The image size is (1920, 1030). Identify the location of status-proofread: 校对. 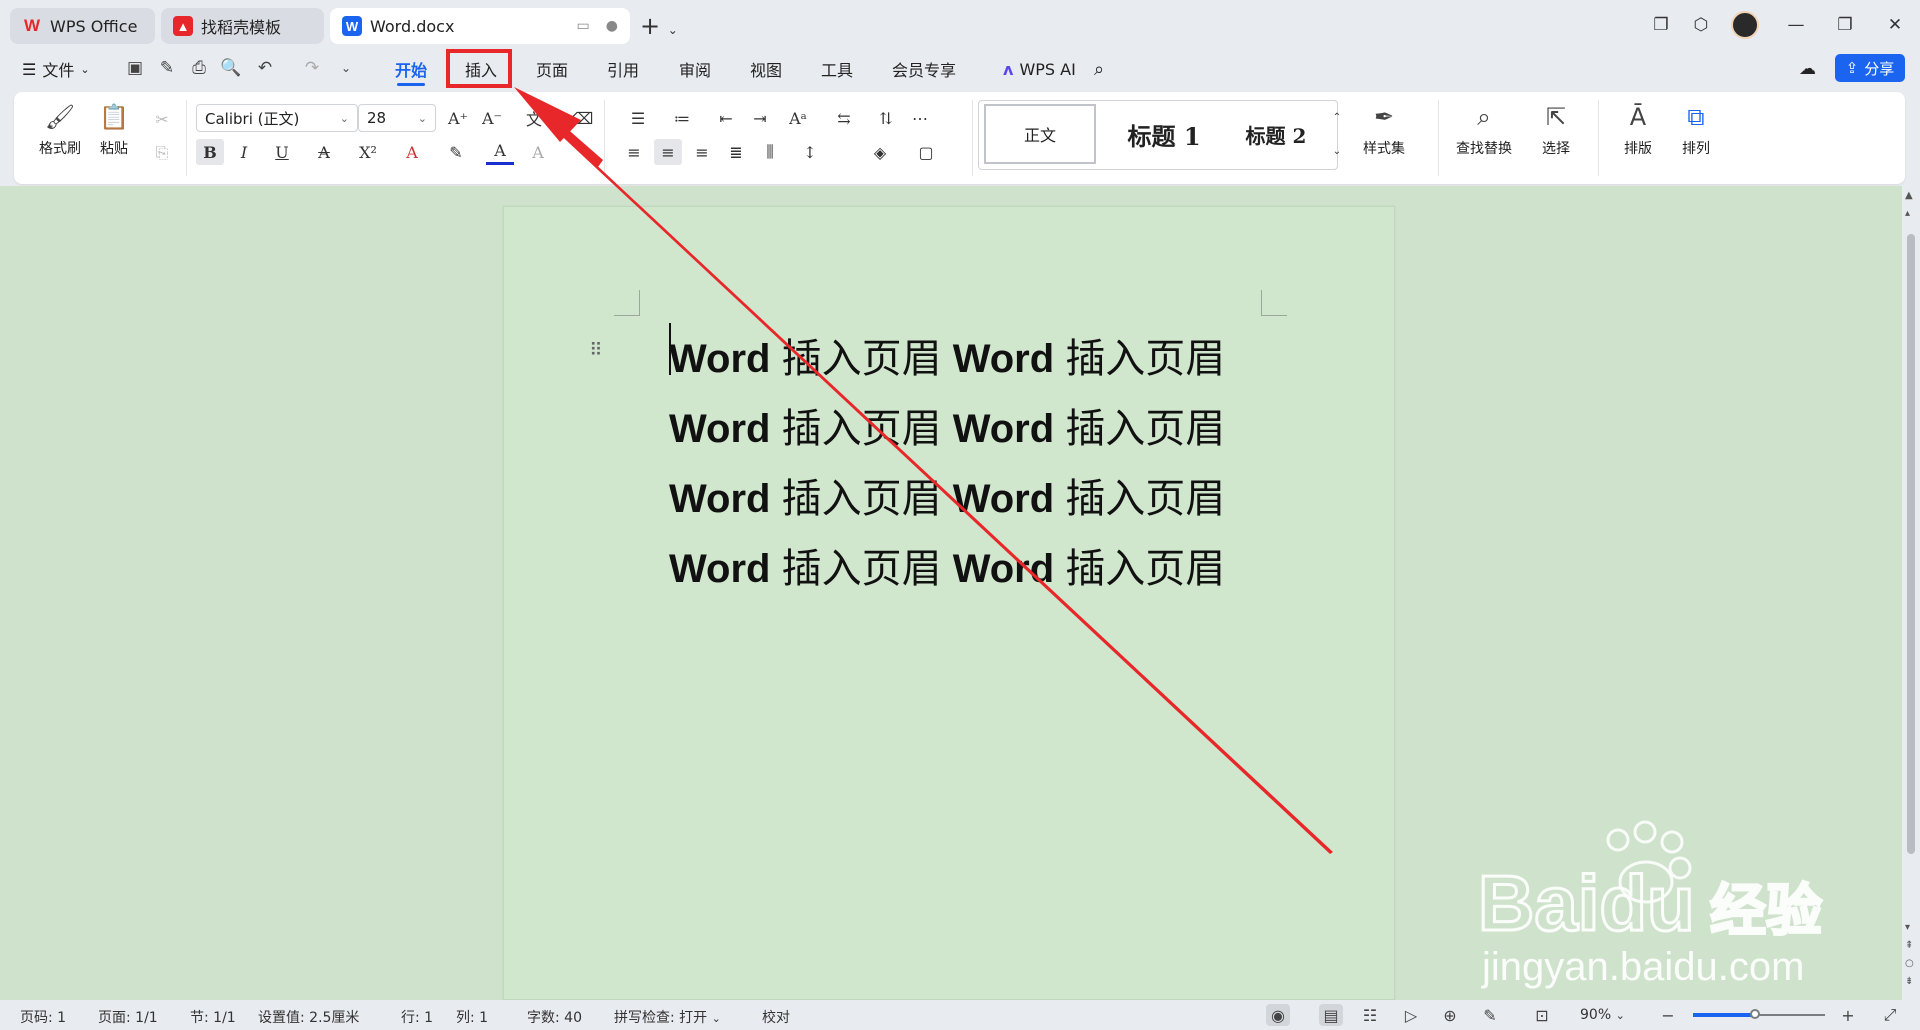
(776, 1017).